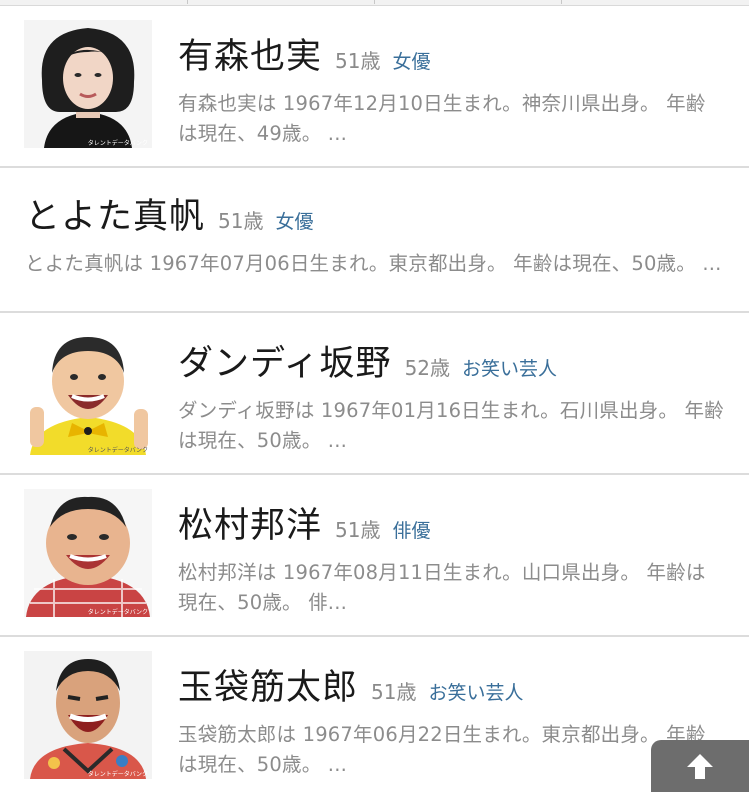 The height and width of the screenshot is (799, 749). Describe the element at coordinates (268, 684) in the screenshot. I see `person-name: 玉袋筋太郎` at that location.